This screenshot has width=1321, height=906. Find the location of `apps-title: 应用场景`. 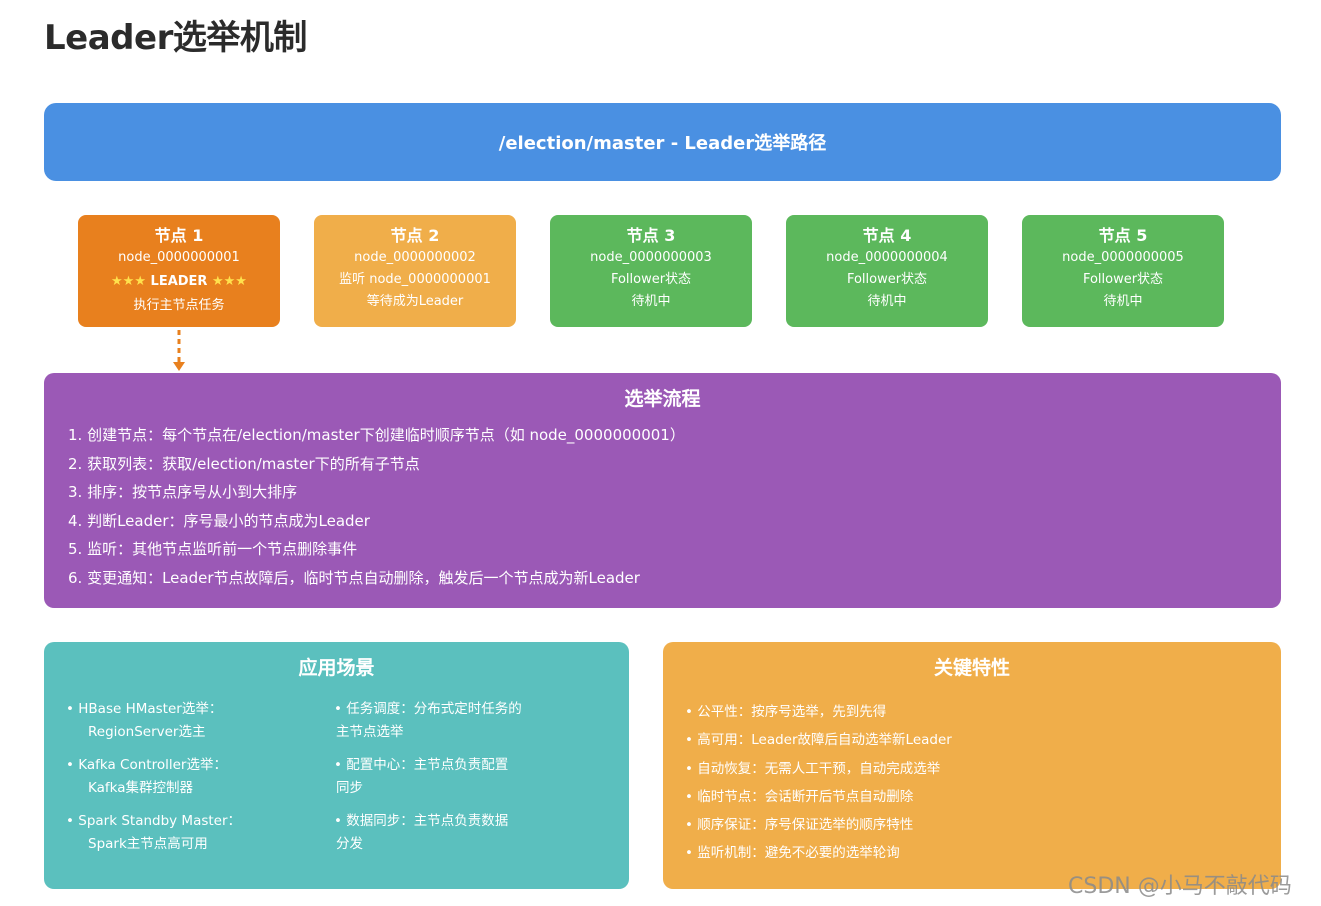

apps-title: 应用场景 is located at coordinates (336, 668).